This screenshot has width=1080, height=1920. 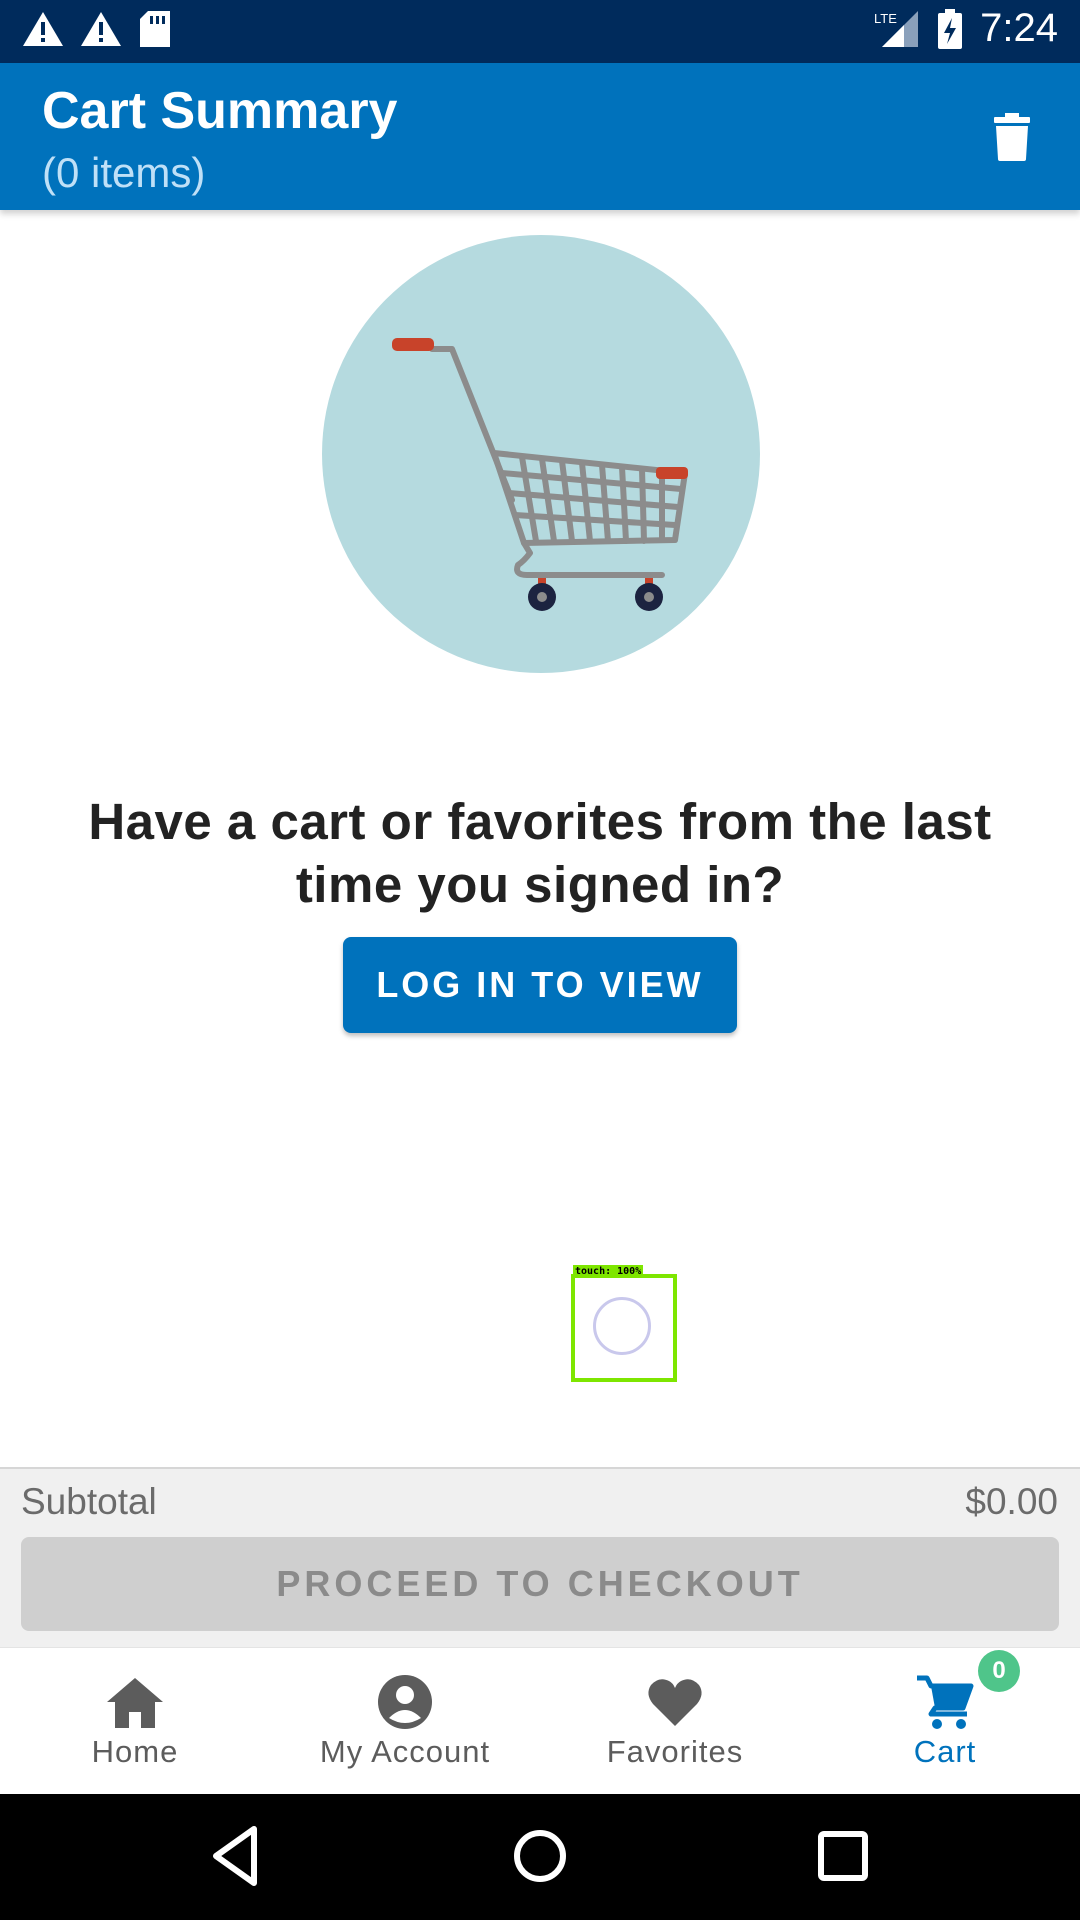 What do you see at coordinates (622, 1326) in the screenshot?
I see `touch-indicator-circle` at bounding box center [622, 1326].